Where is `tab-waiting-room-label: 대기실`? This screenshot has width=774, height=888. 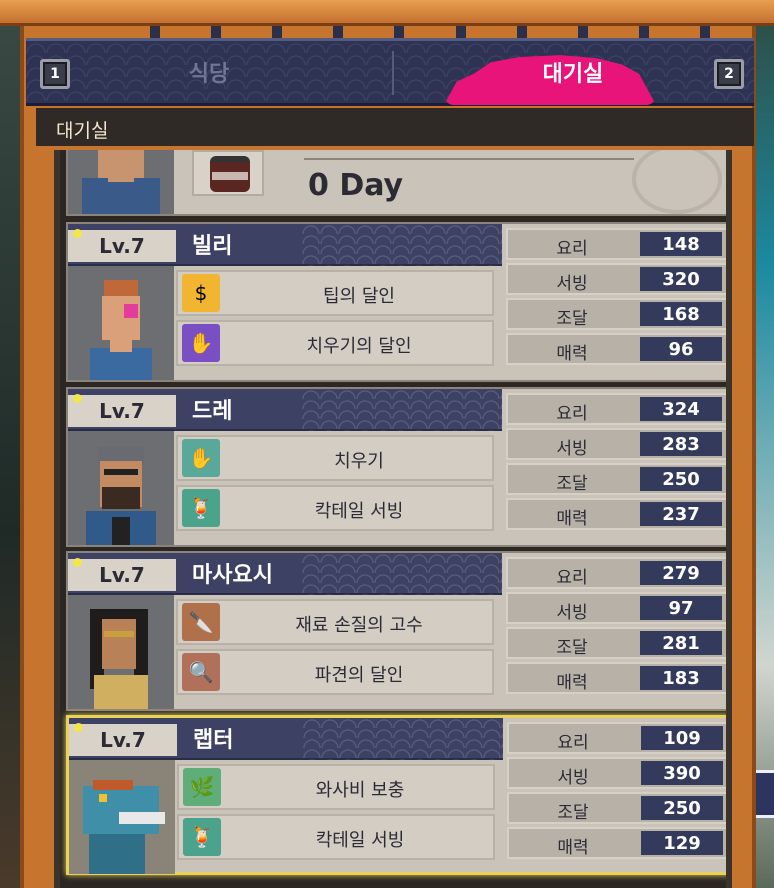 tab-waiting-room-label: 대기실 is located at coordinates (573, 74).